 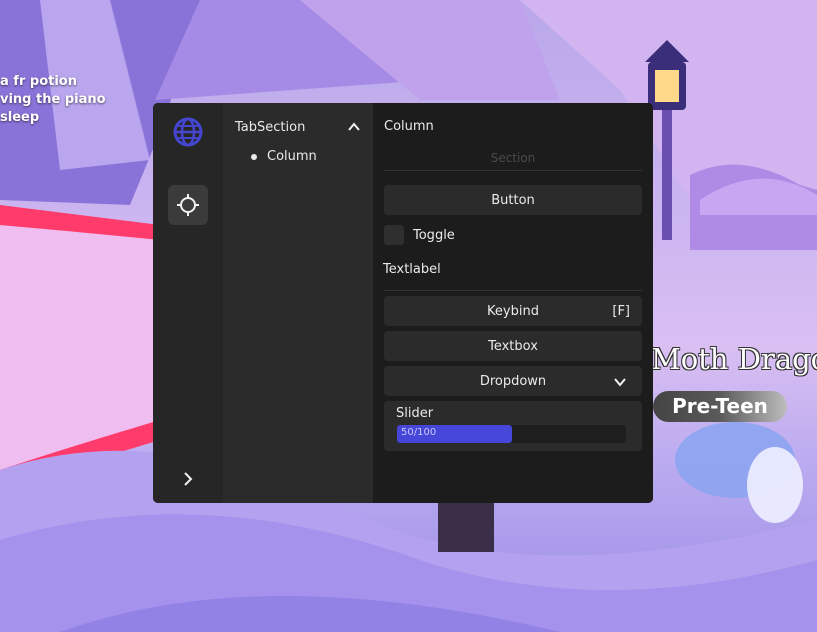 What do you see at coordinates (412, 269) in the screenshot?
I see `text-label: Textlabel` at bounding box center [412, 269].